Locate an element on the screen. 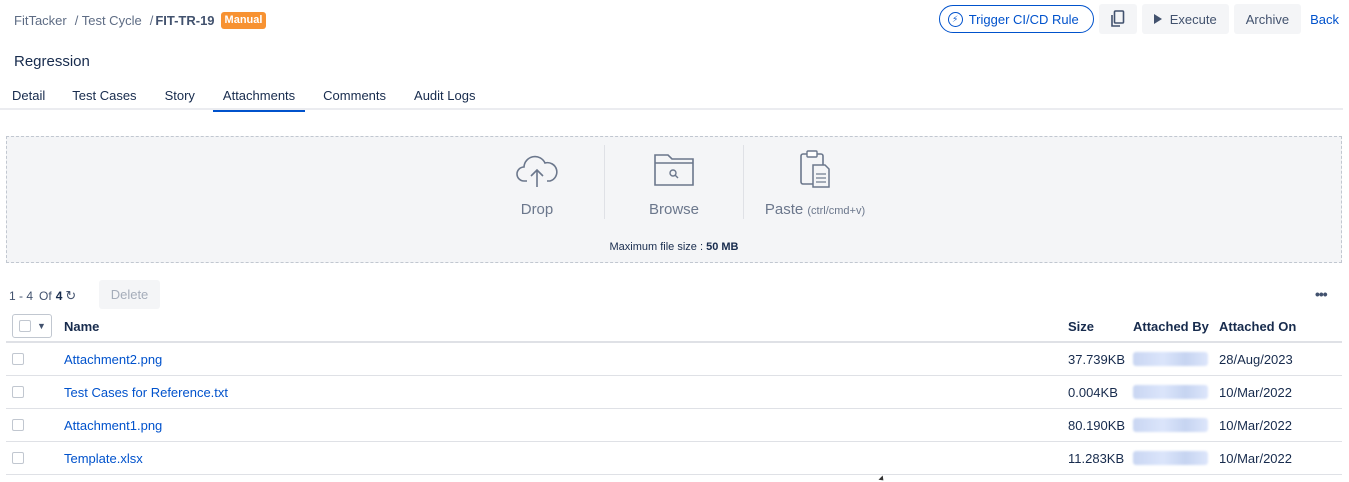 The height and width of the screenshot is (482, 1349). delete-button: Delete is located at coordinates (129, 294).